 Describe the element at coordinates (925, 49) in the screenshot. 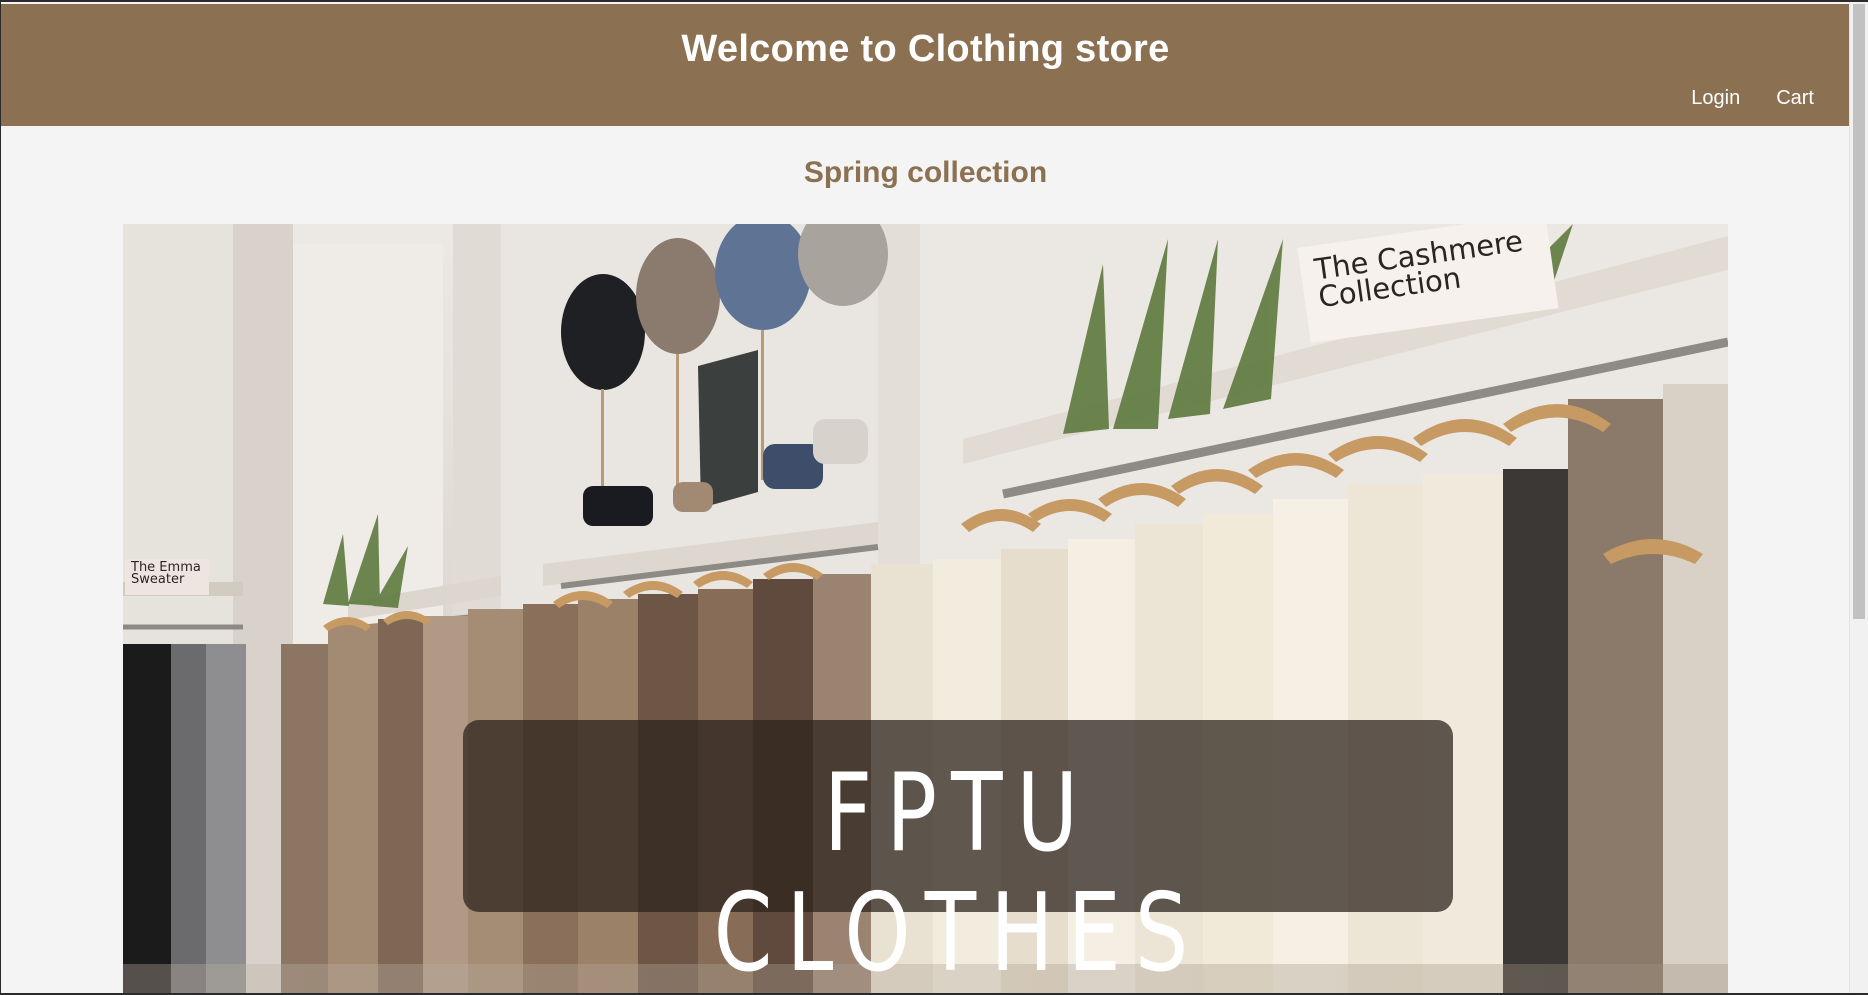

I see `site-title: Welcome to Clothing store` at that location.